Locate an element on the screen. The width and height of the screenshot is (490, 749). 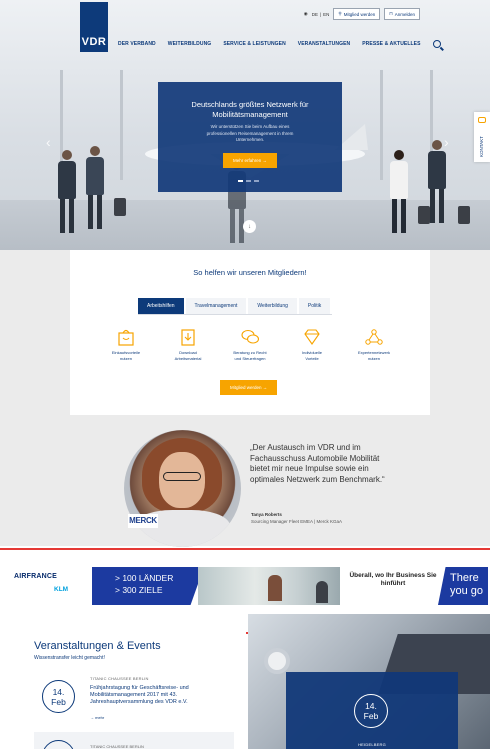
lock-icon: ⊓ is located at coordinates (391, 13).